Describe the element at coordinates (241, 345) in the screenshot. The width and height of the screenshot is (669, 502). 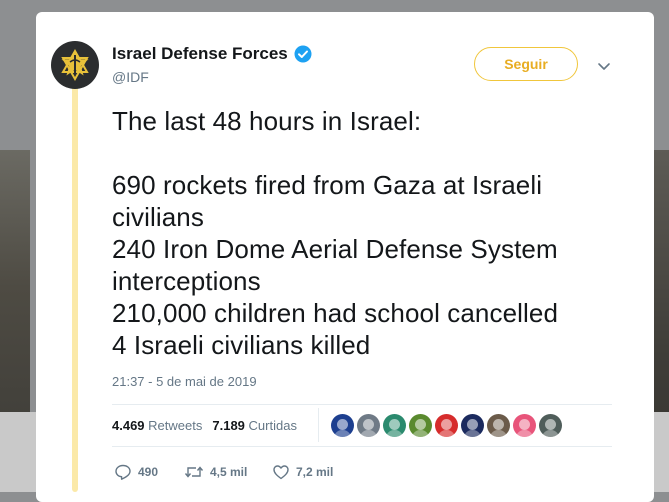
I see `tweet-text-line: 4 Israeli civilians killed` at that location.